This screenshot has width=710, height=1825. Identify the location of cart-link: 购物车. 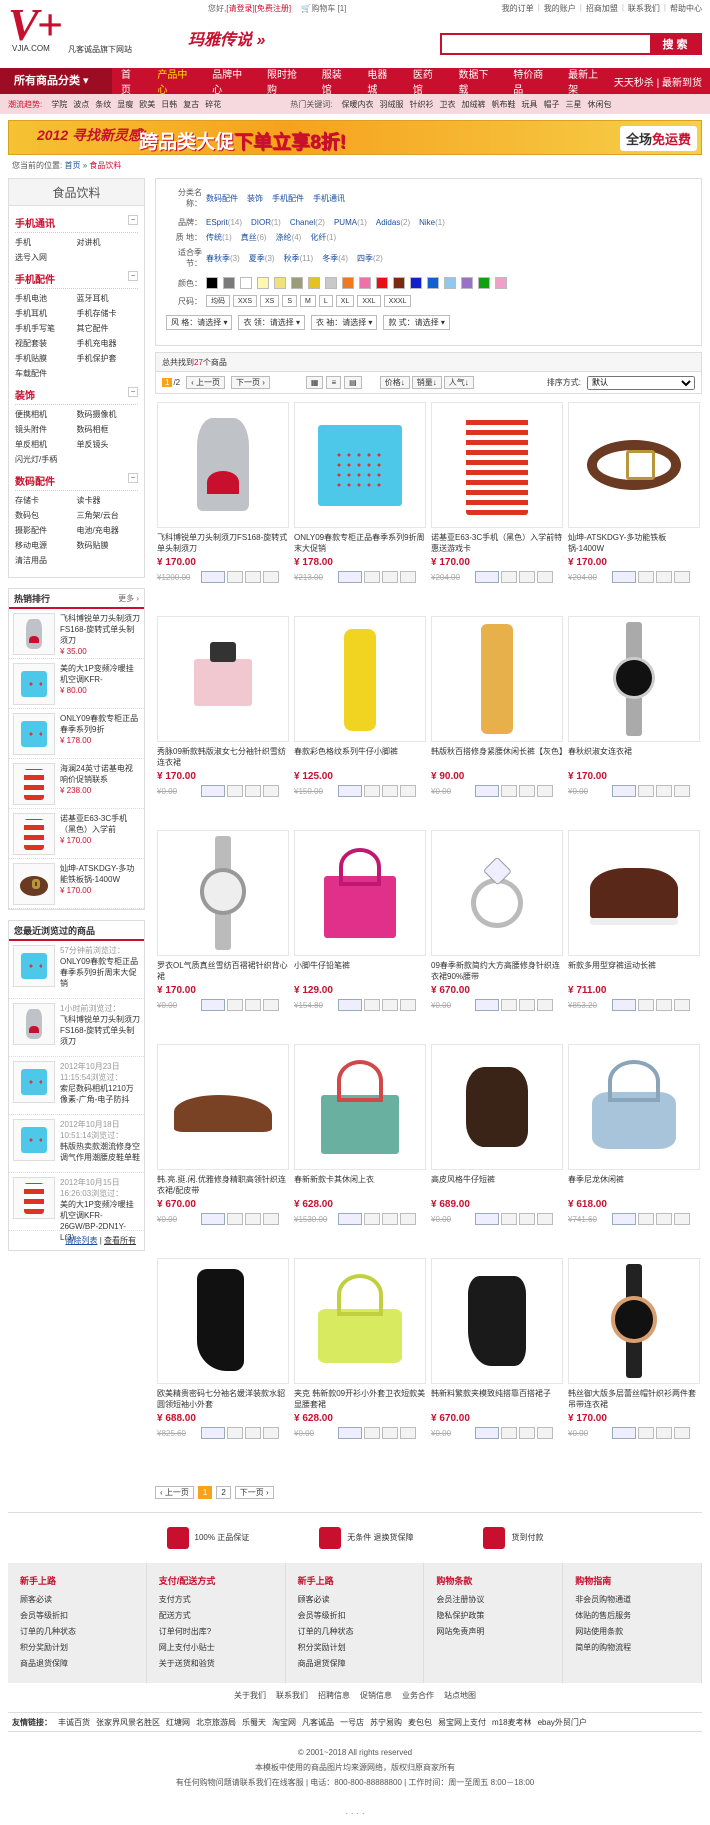
(323, 8).